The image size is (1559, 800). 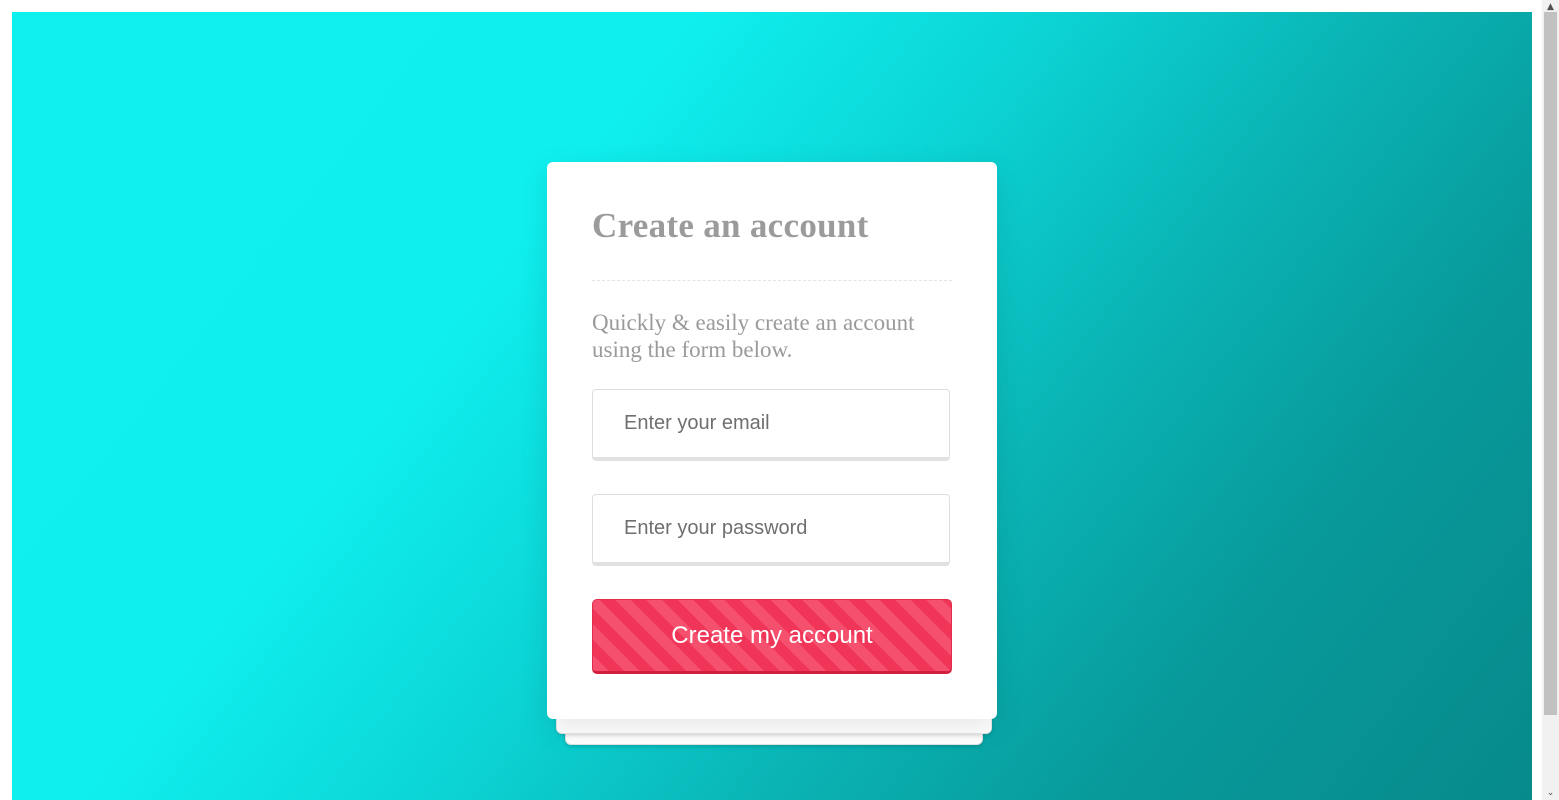 What do you see at coordinates (1550, 793) in the screenshot?
I see `scroll-down-icon: ⌄` at bounding box center [1550, 793].